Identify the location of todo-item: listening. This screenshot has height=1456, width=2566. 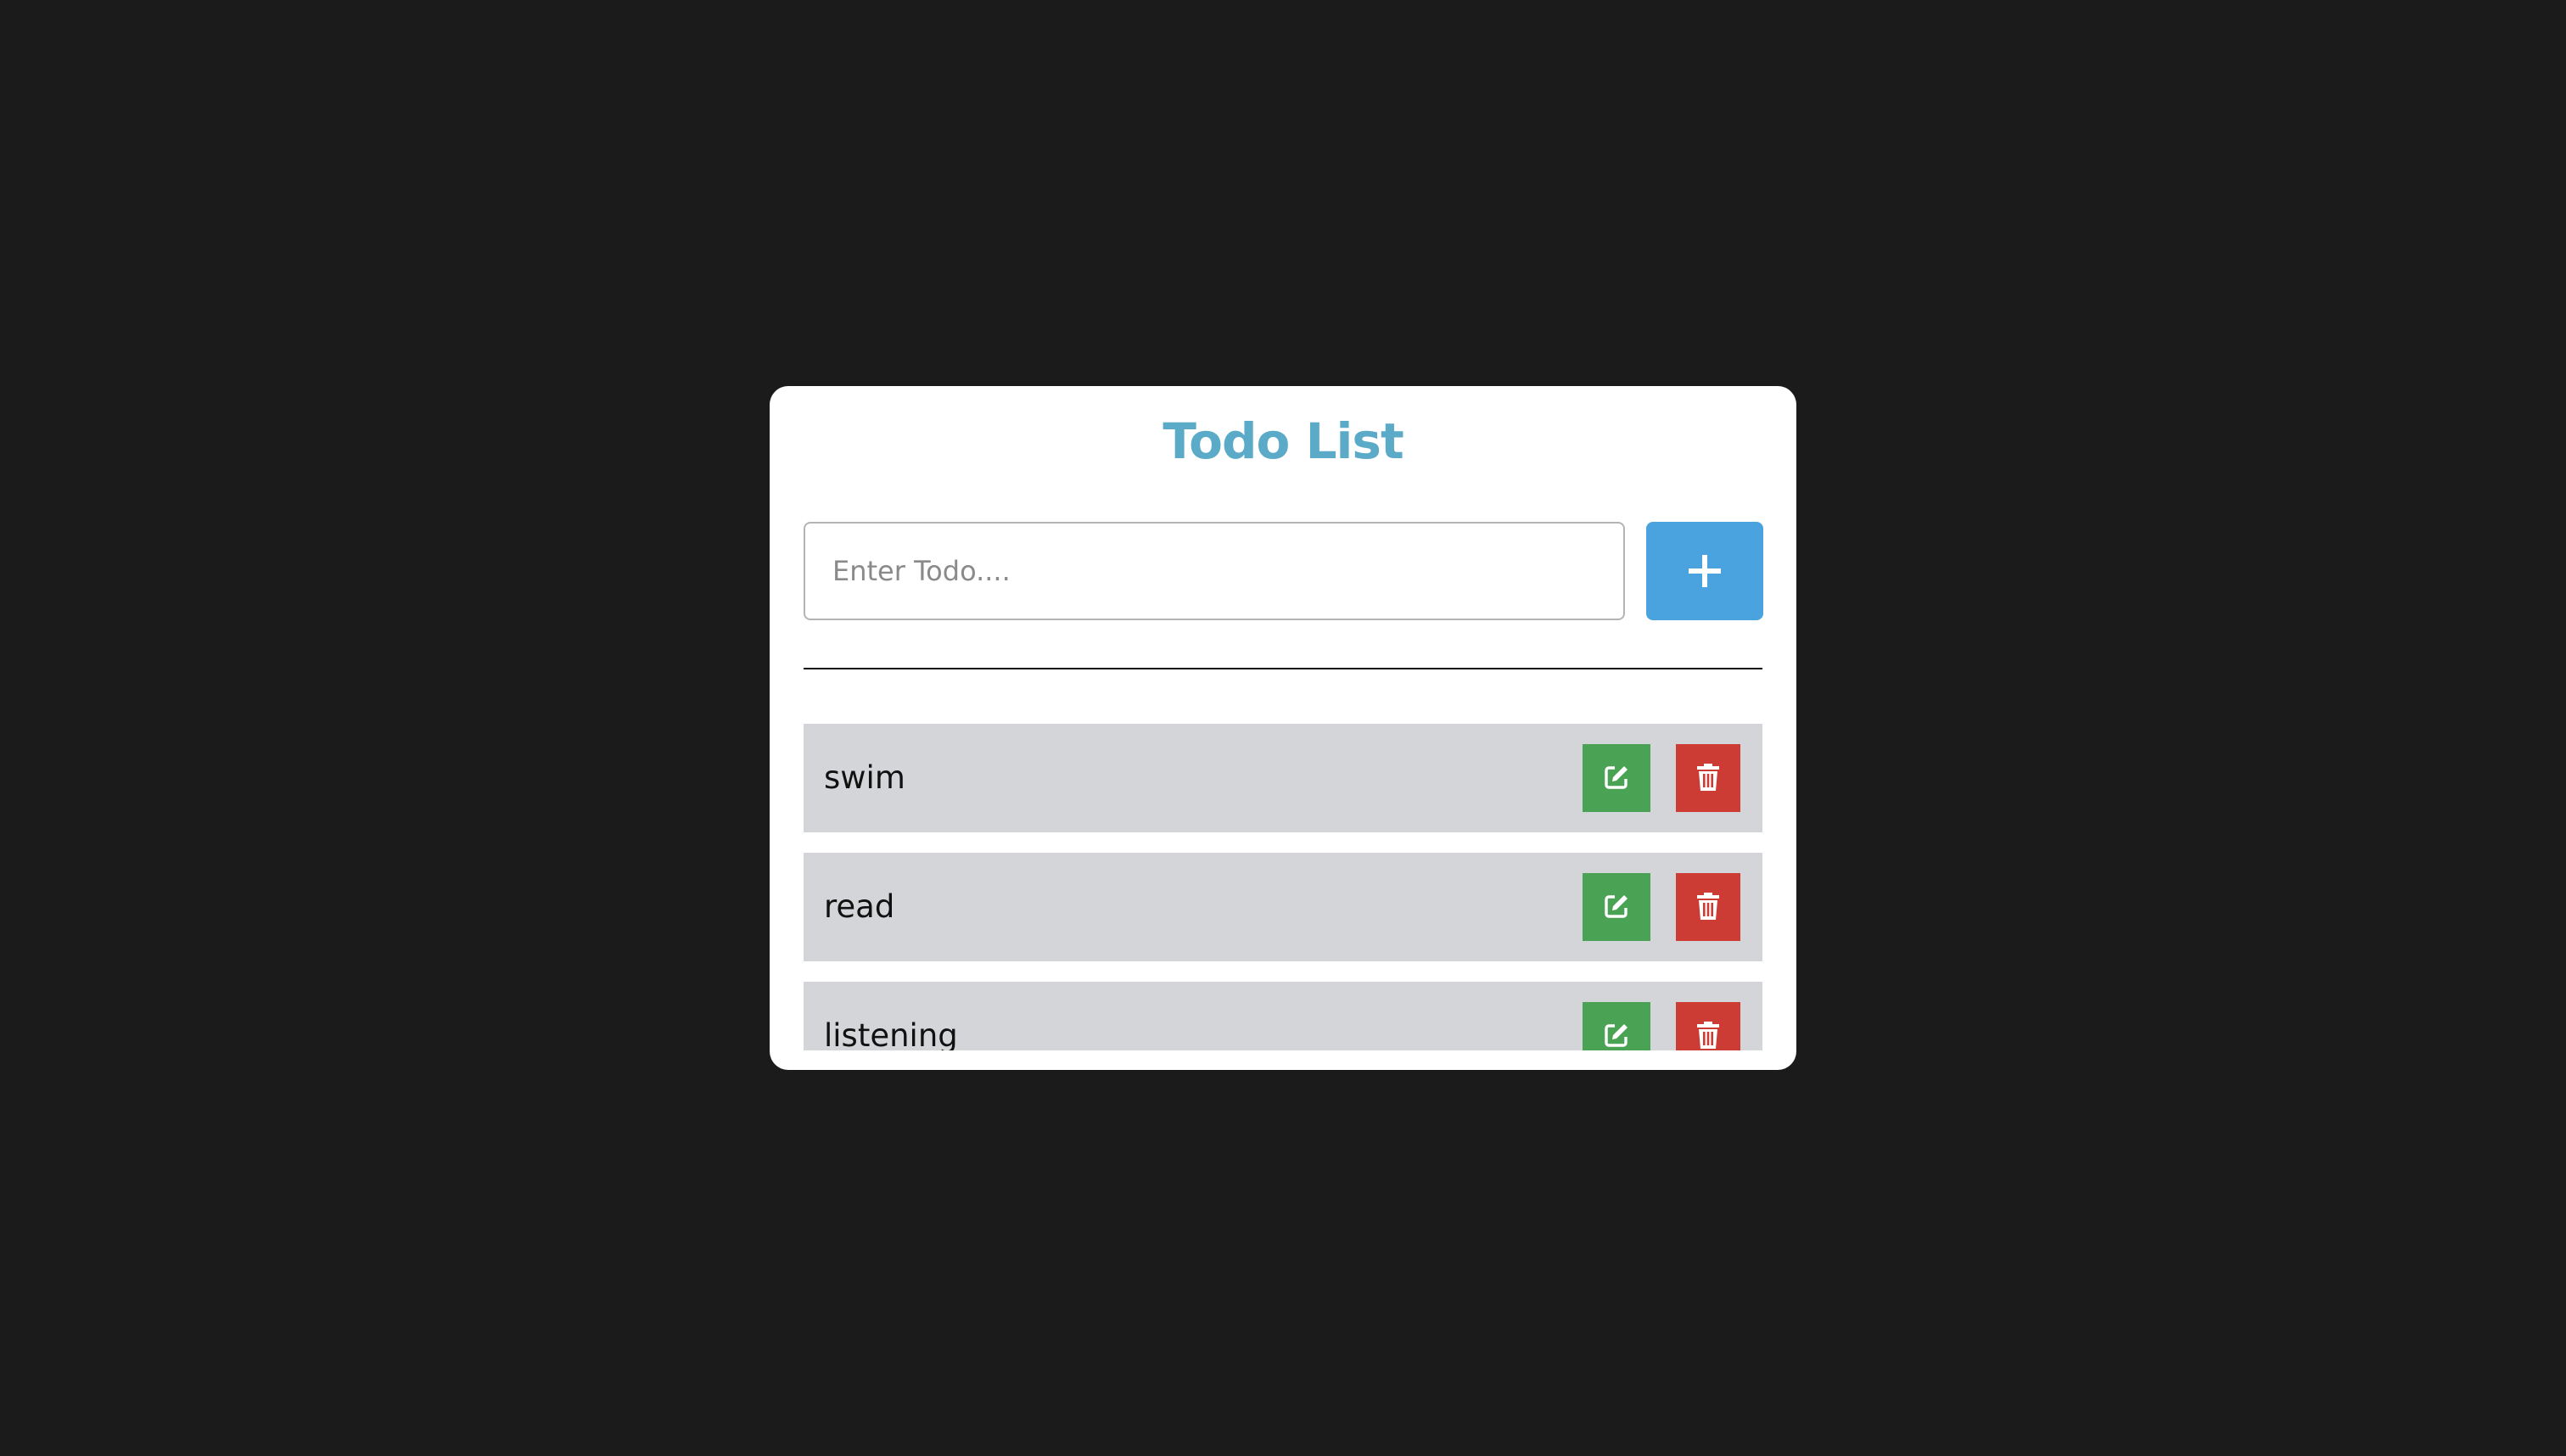
(1283, 1016).